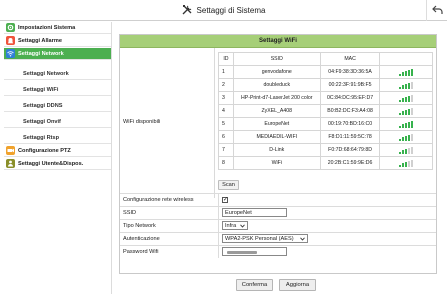 Image resolution: width=447 pixels, height=295 pixels. What do you see at coordinates (226, 124) in the screenshot?
I see `network-id: 5` at bounding box center [226, 124].